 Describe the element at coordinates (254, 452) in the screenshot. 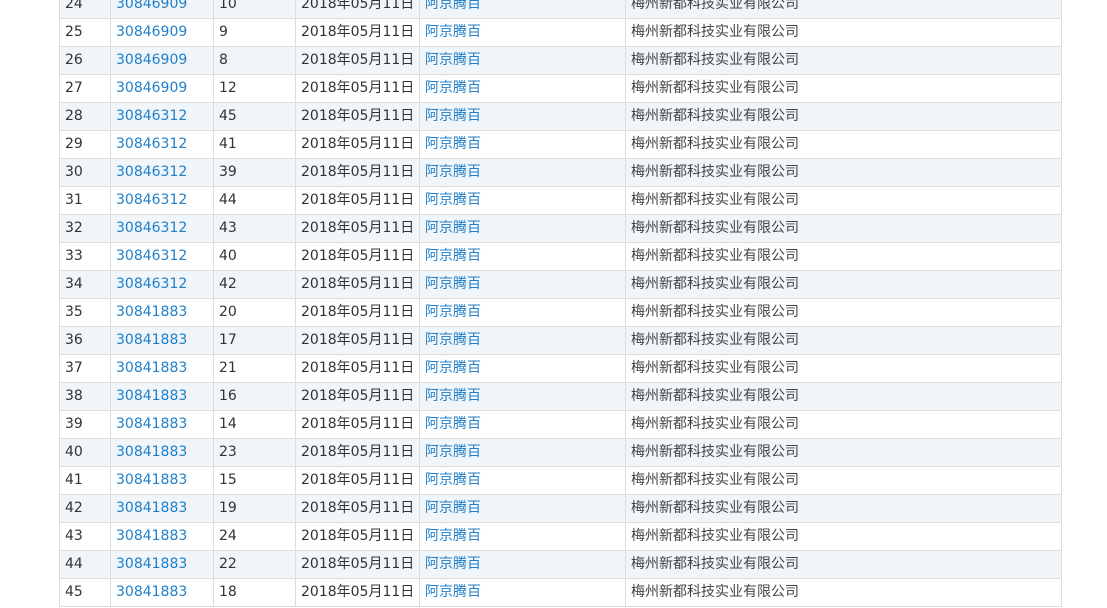

I see `class-cell: 23` at that location.